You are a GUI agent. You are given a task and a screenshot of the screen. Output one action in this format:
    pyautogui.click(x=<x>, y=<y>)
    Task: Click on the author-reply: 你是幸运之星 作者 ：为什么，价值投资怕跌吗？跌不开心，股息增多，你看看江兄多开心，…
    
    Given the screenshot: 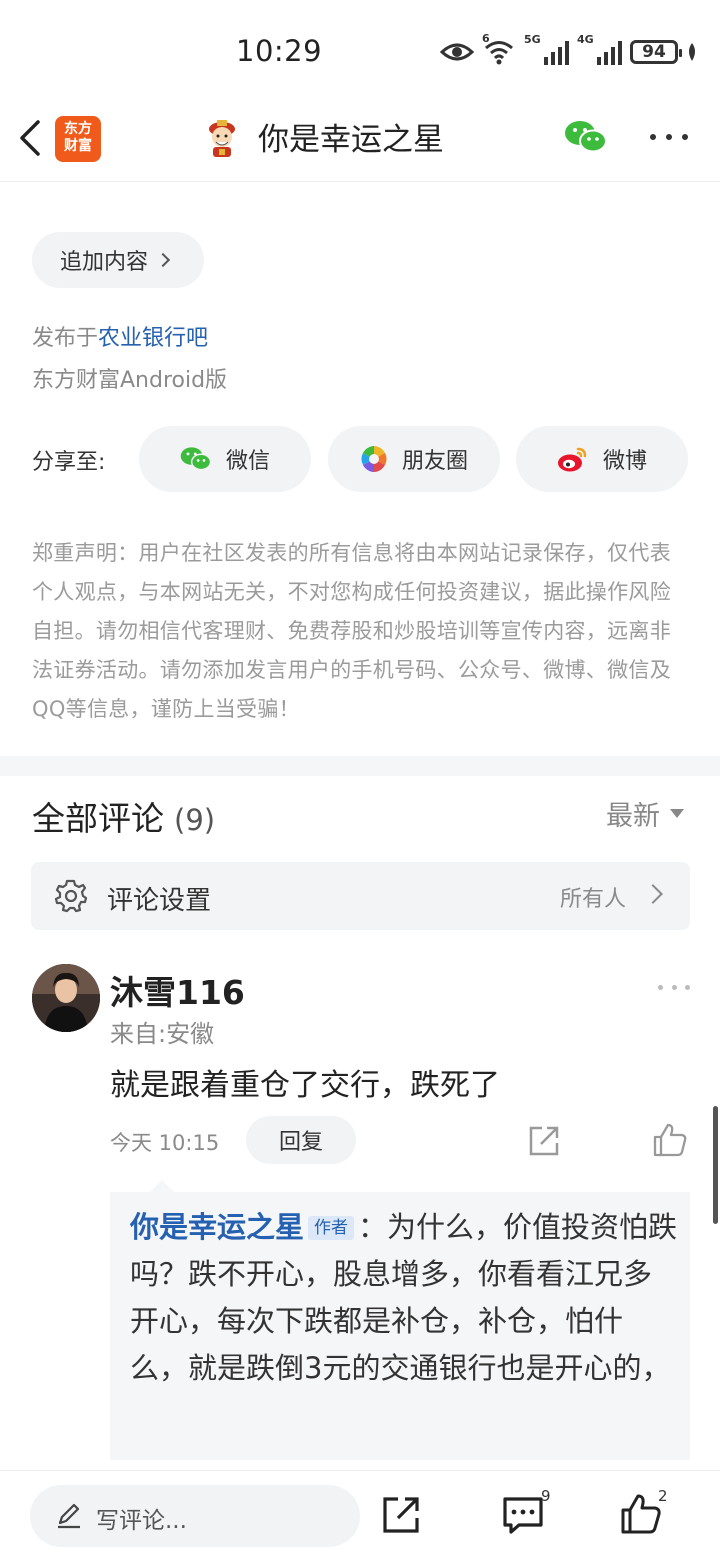 What is the action you would take?
    pyautogui.click(x=400, y=1320)
    